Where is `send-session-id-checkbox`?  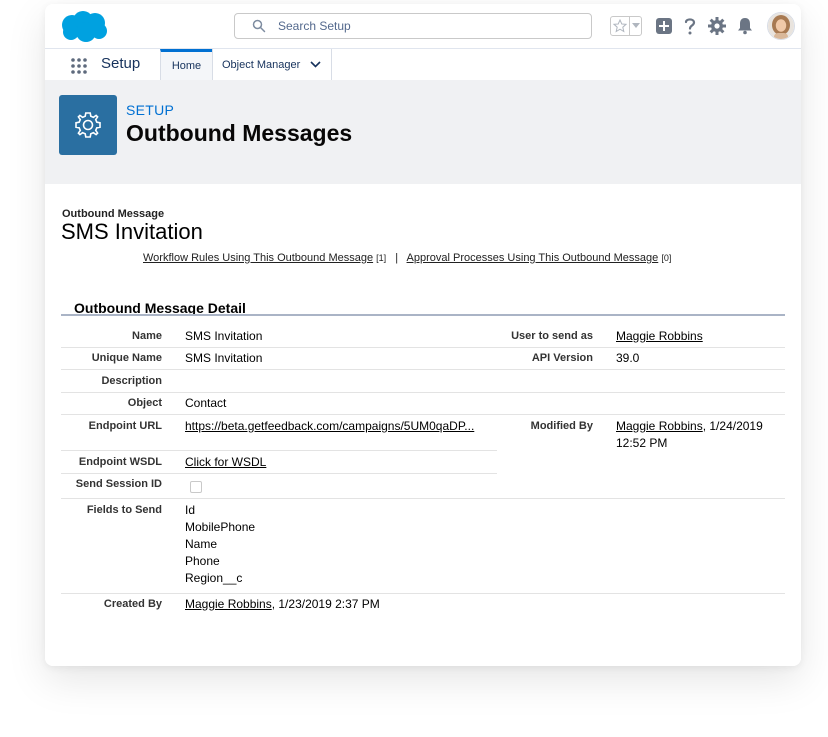 send-session-id-checkbox is located at coordinates (196, 487).